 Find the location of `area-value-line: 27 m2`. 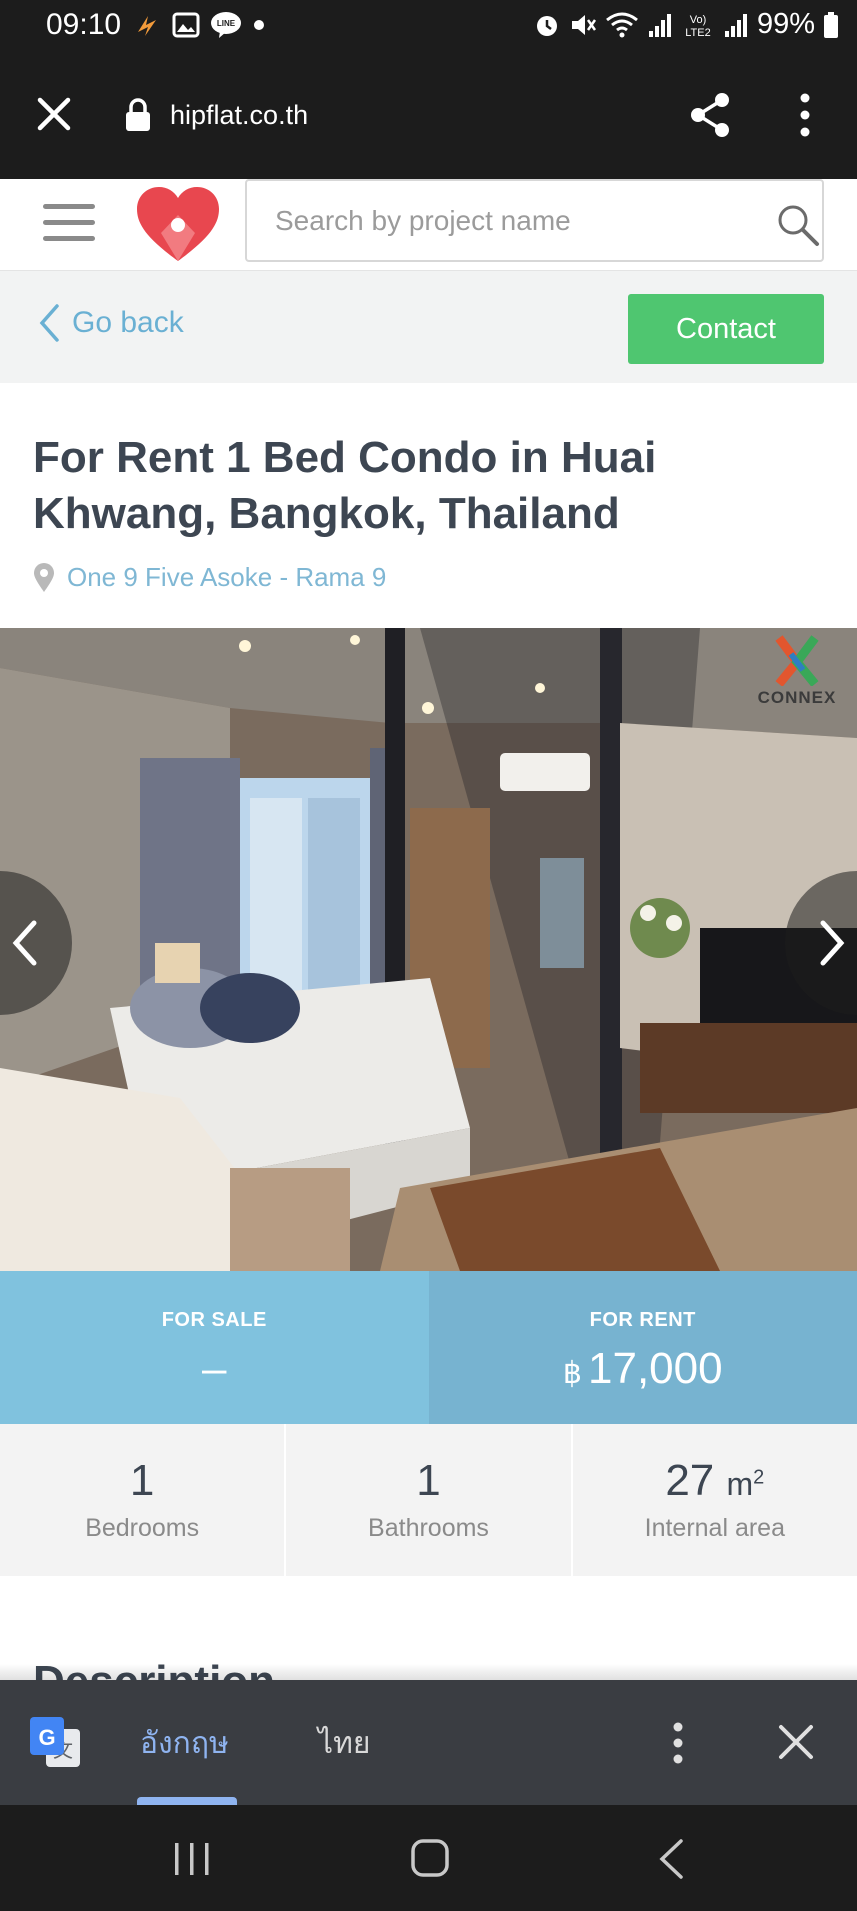

area-value-line: 27 m2 is located at coordinates (715, 1481).